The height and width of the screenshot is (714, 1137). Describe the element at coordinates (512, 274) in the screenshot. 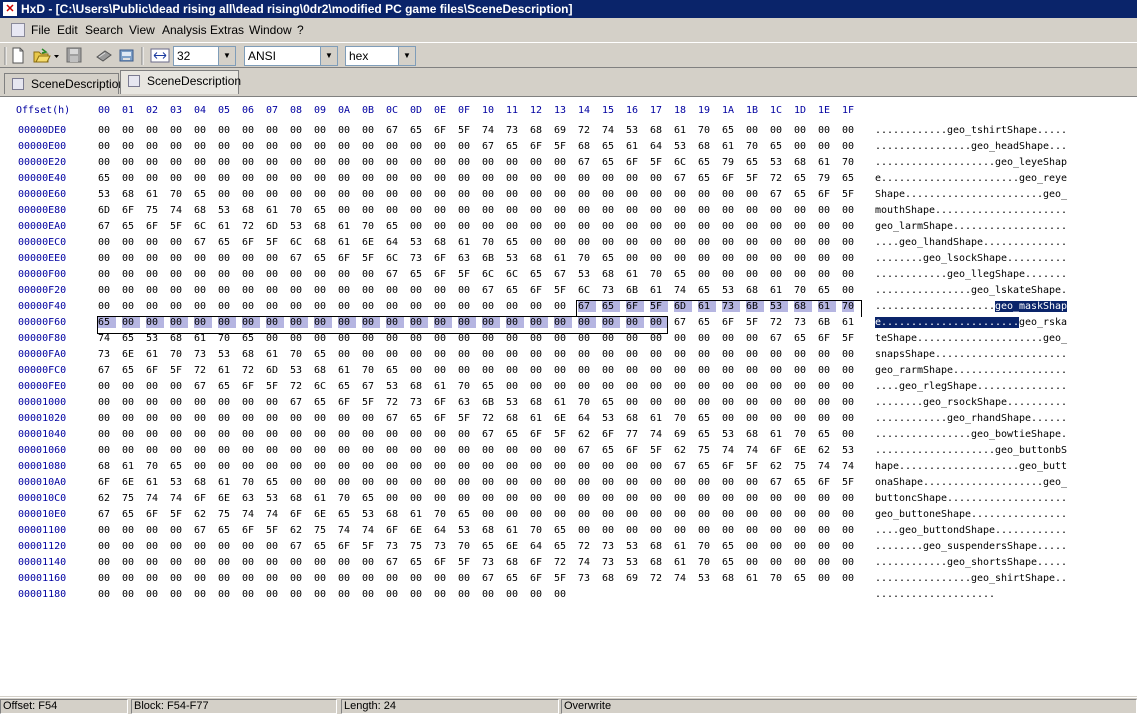

I see `hex-byte: 6C` at that location.